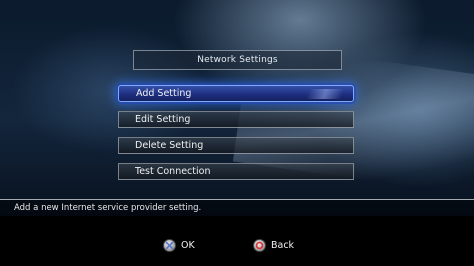 The image size is (474, 266). I want to click on ok-label: OK, so click(188, 245).